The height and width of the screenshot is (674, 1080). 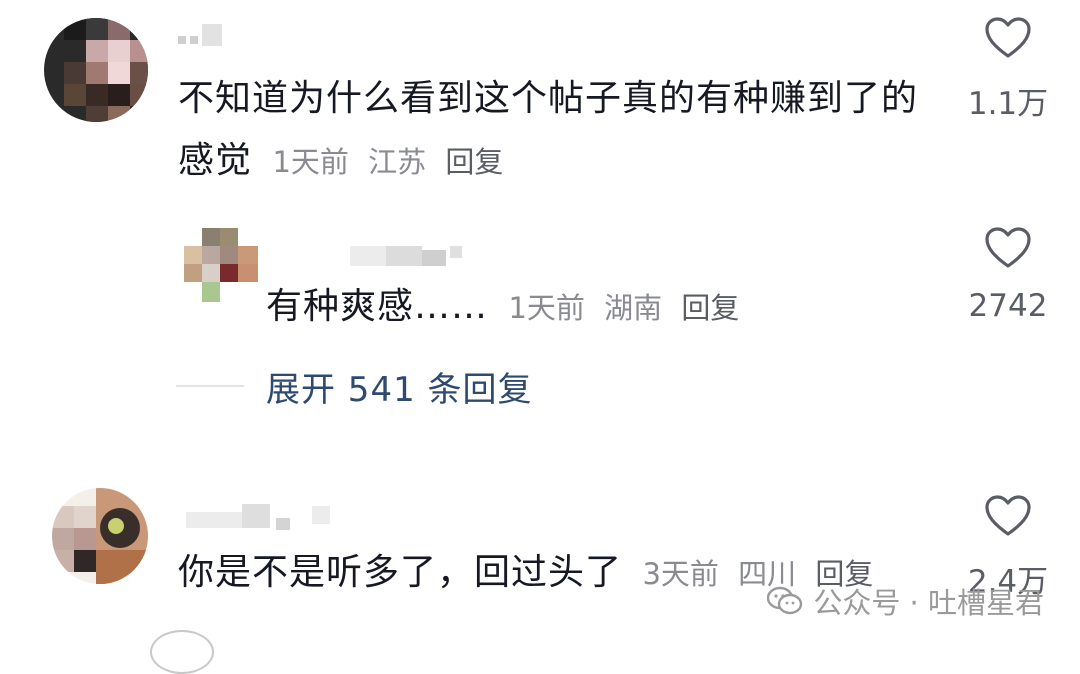 What do you see at coordinates (785, 600) in the screenshot?
I see `wechat-icon` at bounding box center [785, 600].